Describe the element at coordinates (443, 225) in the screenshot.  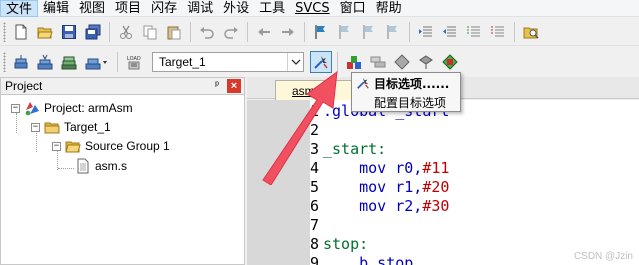
I see `code-line: 7` at that location.